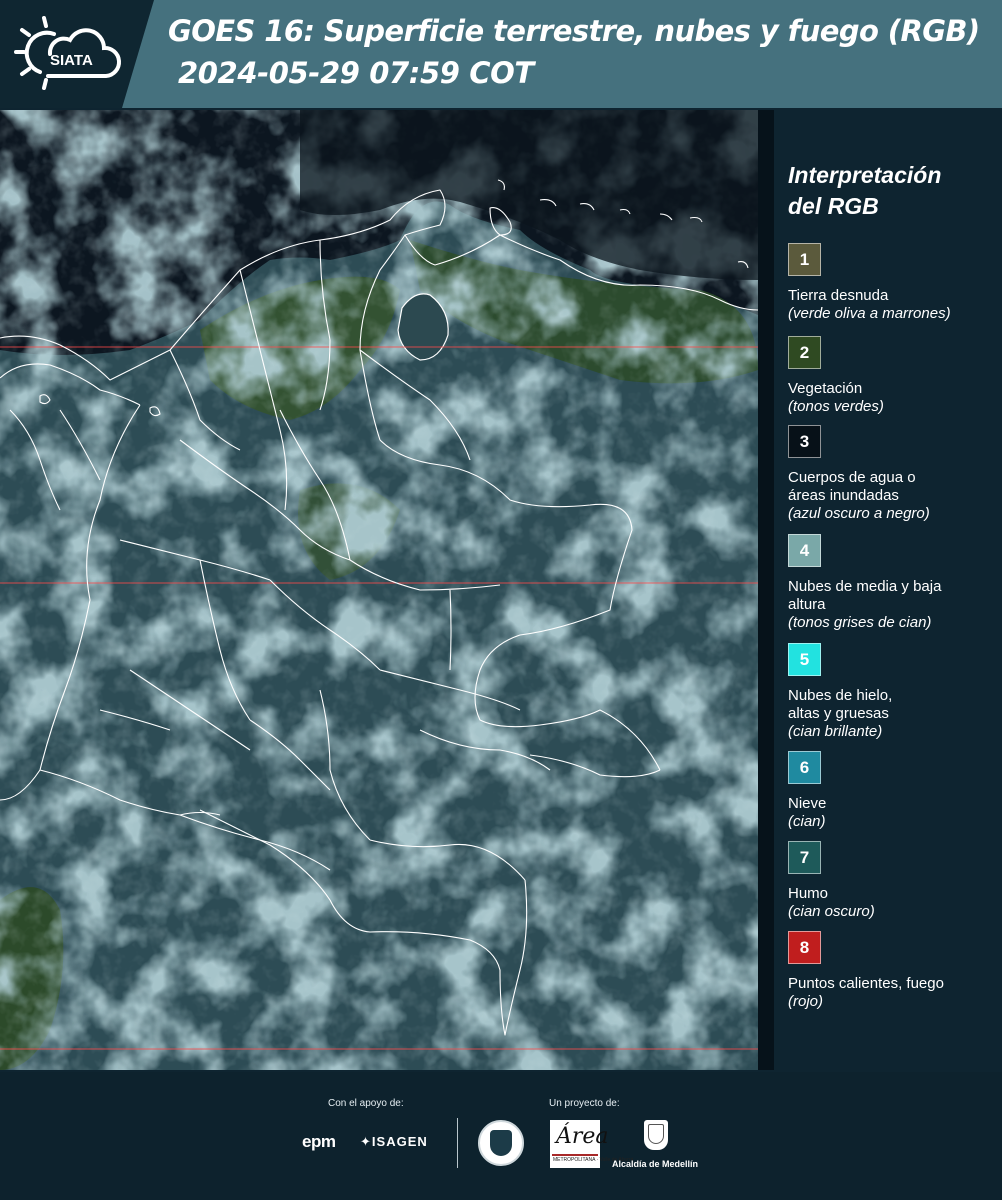 Image resolution: width=1002 pixels, height=1200 pixels. Describe the element at coordinates (655, 1164) in the screenshot. I see `alcaldia-medellin-label: Alcaldía de Medellín` at that location.